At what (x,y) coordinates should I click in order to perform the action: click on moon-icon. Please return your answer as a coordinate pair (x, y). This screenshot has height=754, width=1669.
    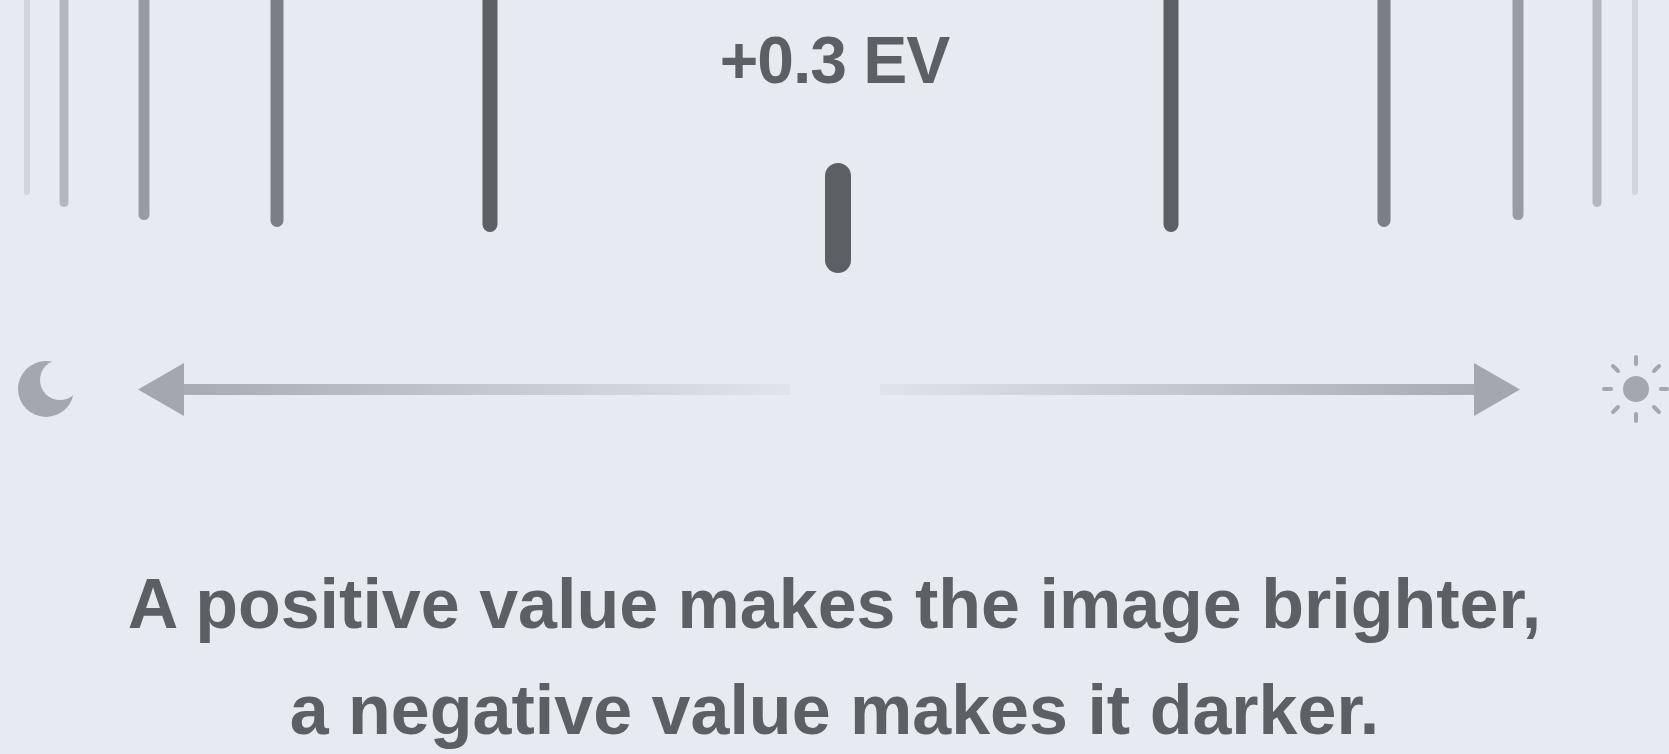
    Looking at the image, I should click on (46, 389).